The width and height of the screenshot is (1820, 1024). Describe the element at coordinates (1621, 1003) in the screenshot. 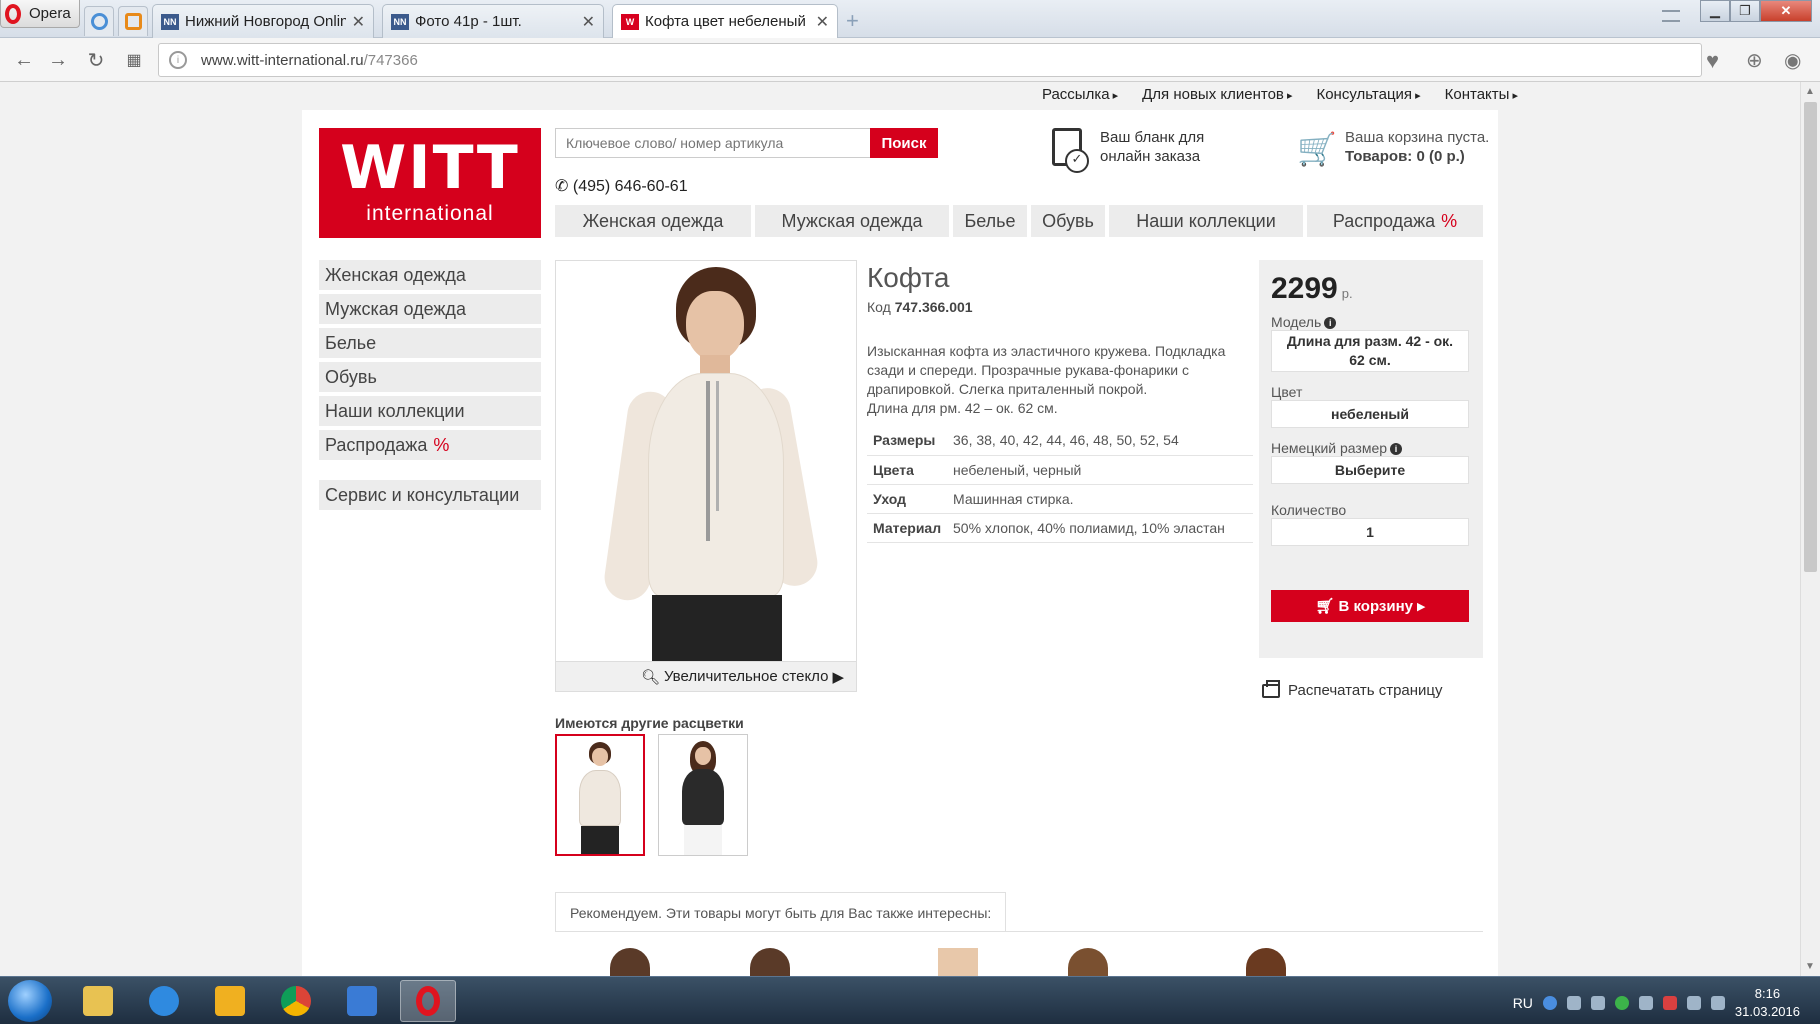

I see `green-status-icon` at that location.